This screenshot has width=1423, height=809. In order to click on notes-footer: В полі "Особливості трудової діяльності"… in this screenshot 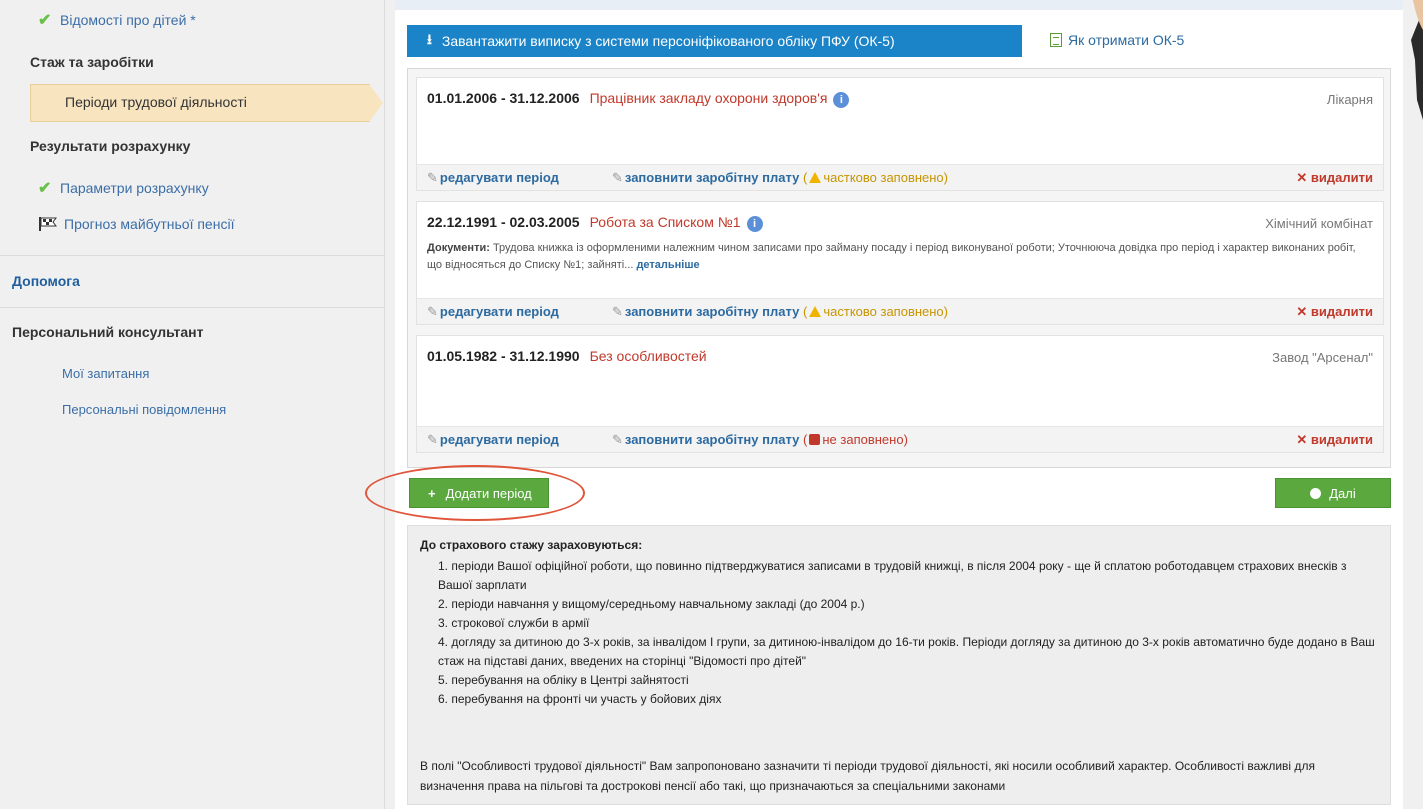, I will do `click(867, 776)`.